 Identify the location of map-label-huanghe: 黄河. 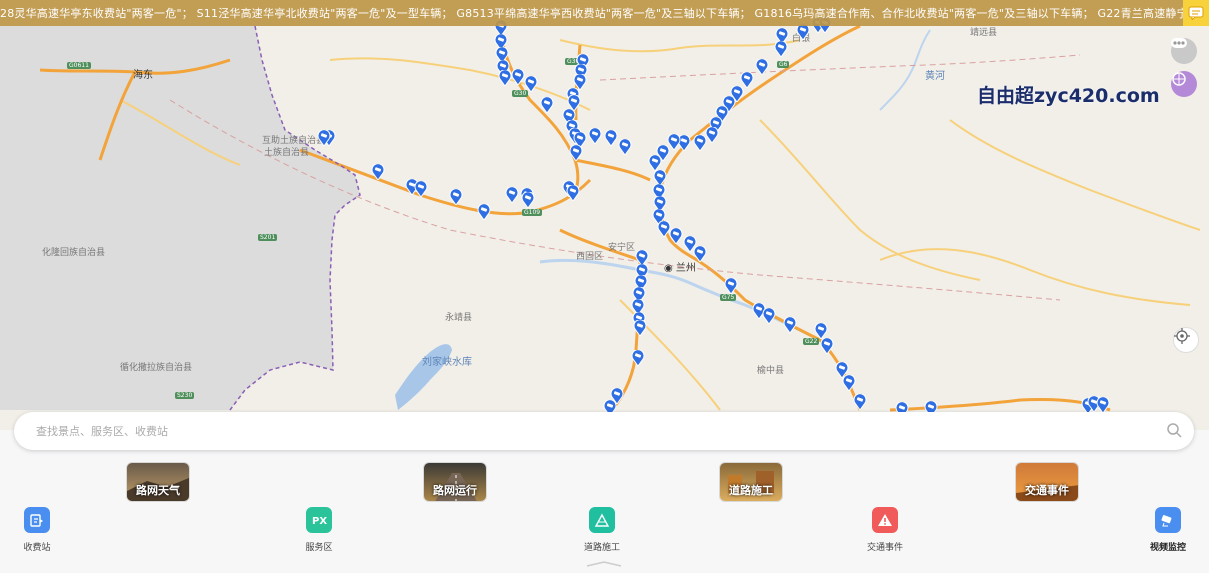
(935, 76).